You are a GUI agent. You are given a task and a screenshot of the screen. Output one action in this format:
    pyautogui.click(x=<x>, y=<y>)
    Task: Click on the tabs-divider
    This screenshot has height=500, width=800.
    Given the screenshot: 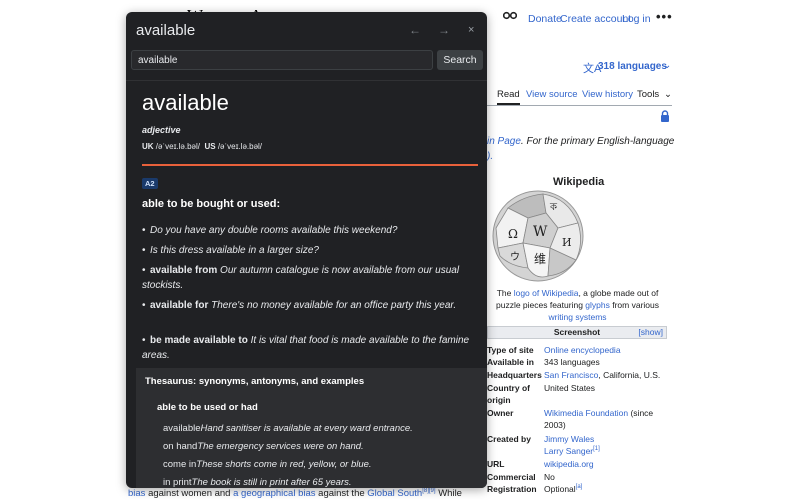 What is the action you would take?
    pyautogui.click(x=579, y=105)
    